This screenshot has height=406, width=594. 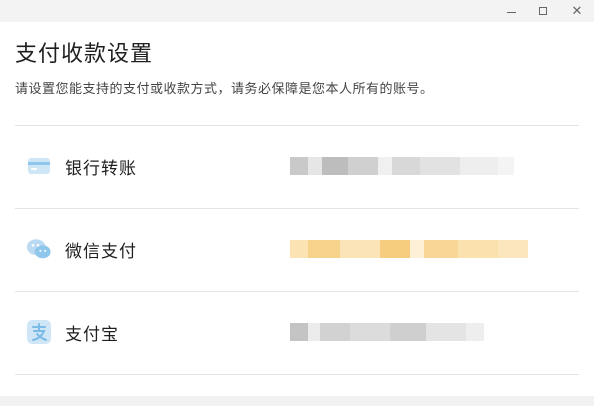 I want to click on footer-strip, so click(x=297, y=401).